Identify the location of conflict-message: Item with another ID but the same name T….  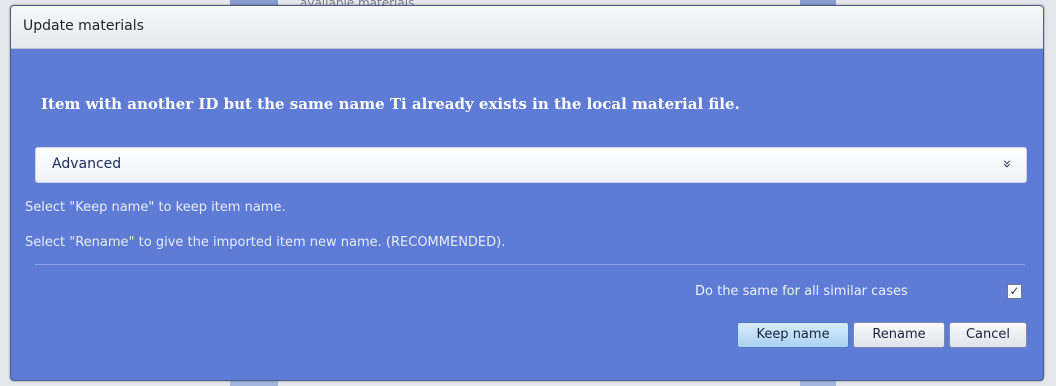
(390, 104).